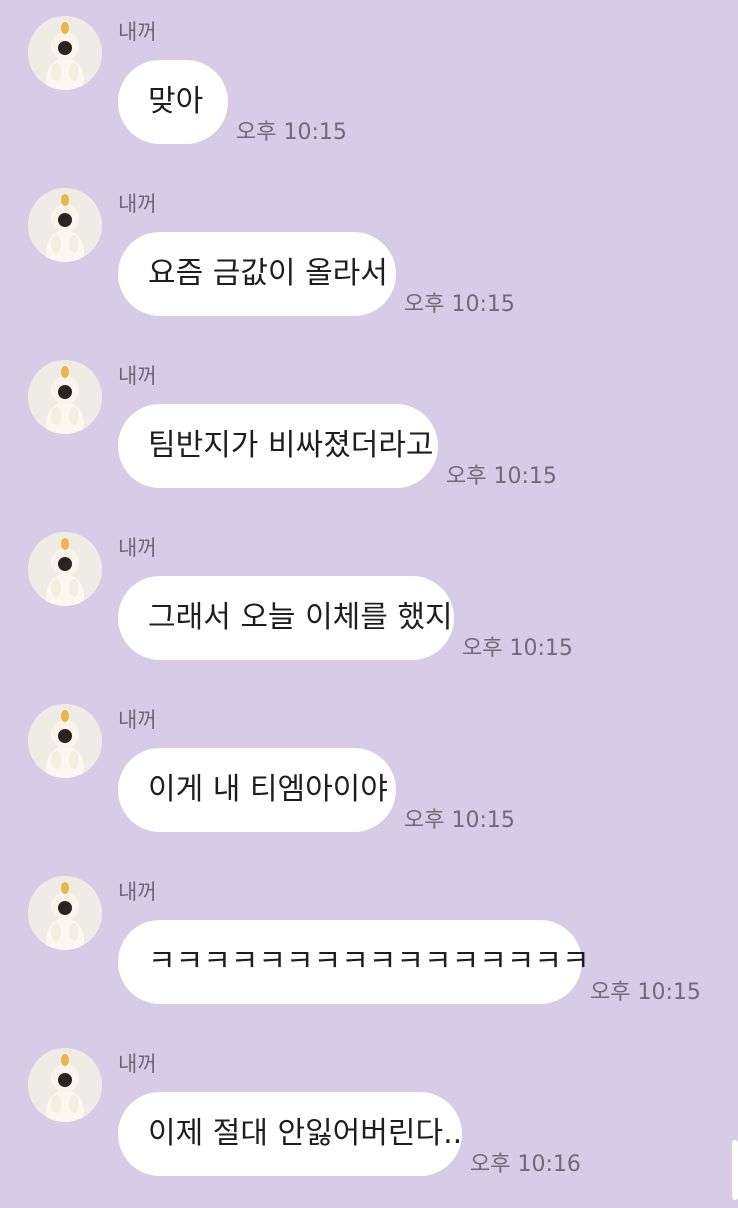 Image resolution: width=738 pixels, height=1208 pixels. I want to click on message-row: 내꺼 팀반지가 비싸졌더라고 오후 10:15, so click(369, 440).